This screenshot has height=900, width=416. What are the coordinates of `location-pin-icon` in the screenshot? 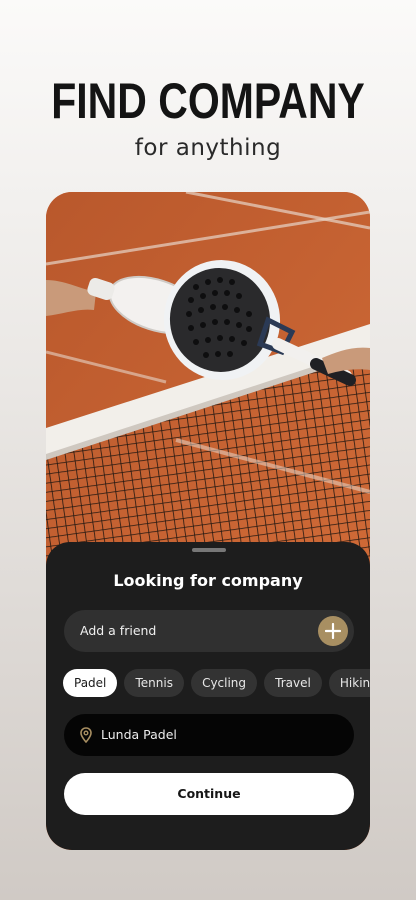 It's located at (86, 735).